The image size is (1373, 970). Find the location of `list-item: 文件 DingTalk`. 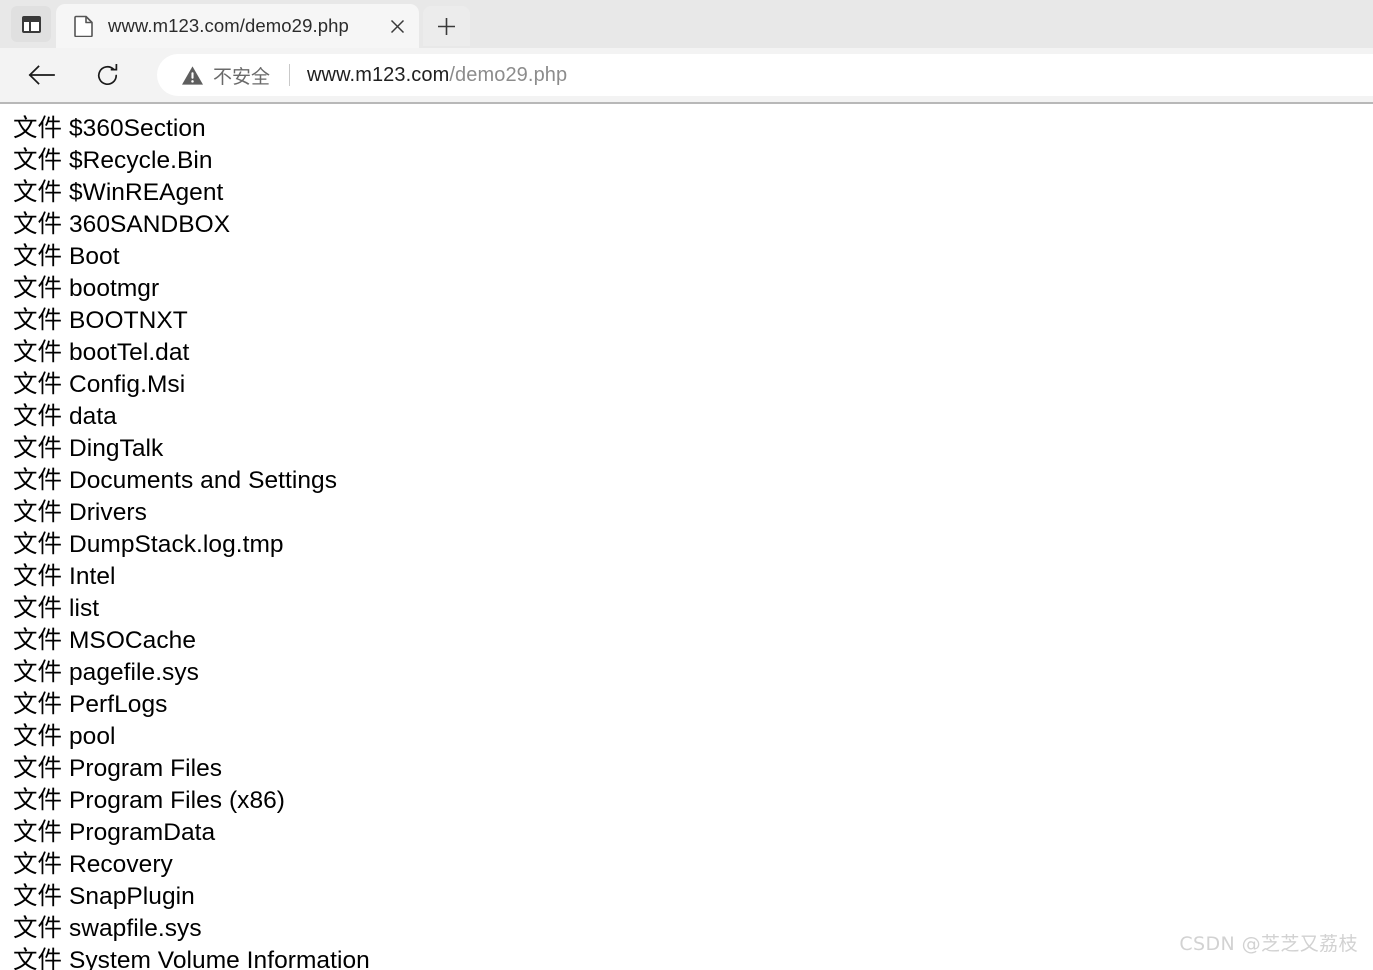

list-item: 文件 DingTalk is located at coordinates (693, 448).